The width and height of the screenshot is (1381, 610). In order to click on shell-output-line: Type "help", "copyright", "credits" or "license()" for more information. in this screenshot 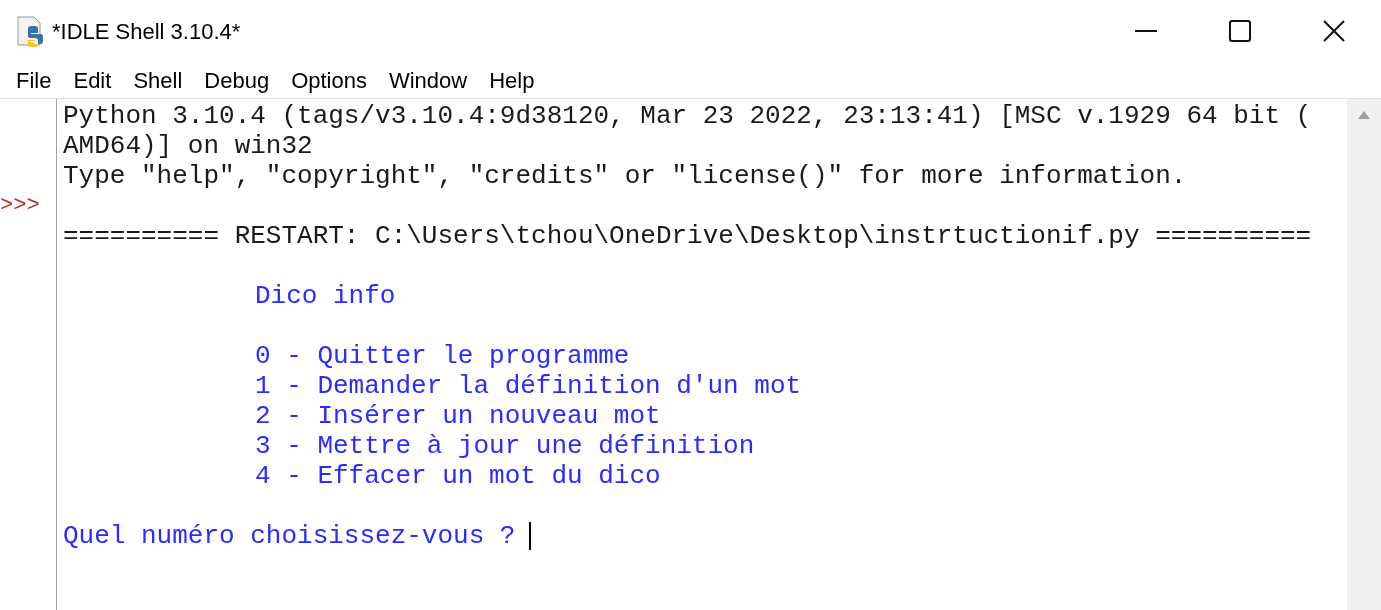, I will do `click(625, 176)`.